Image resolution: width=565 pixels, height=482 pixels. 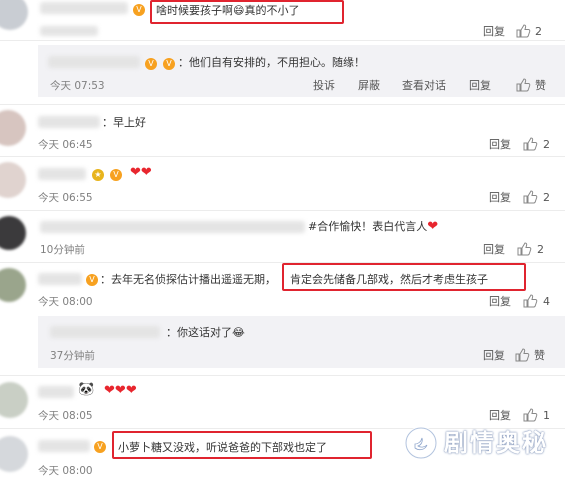 What do you see at coordinates (238, 332) in the screenshot?
I see `emoji-laugh-icon: 😂` at bounding box center [238, 332].